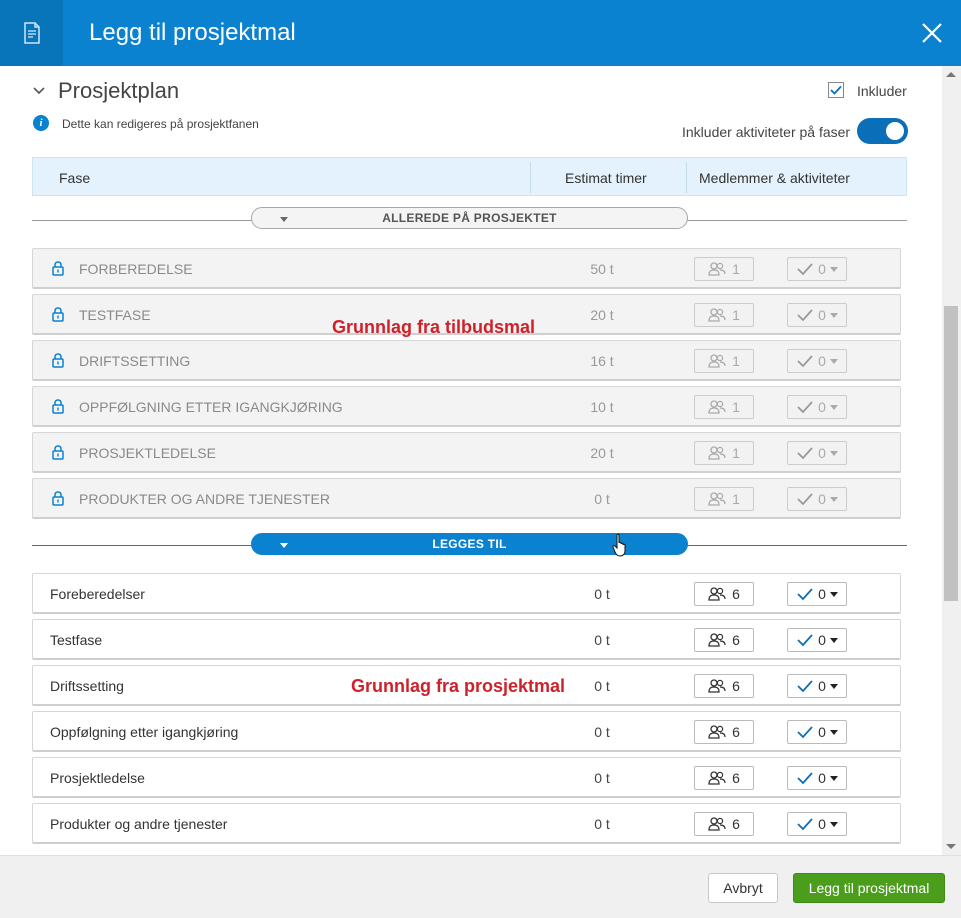  I want to click on table-row: Oppfølgning etter igangkjøring 0 t 6 0, so click(466, 731).